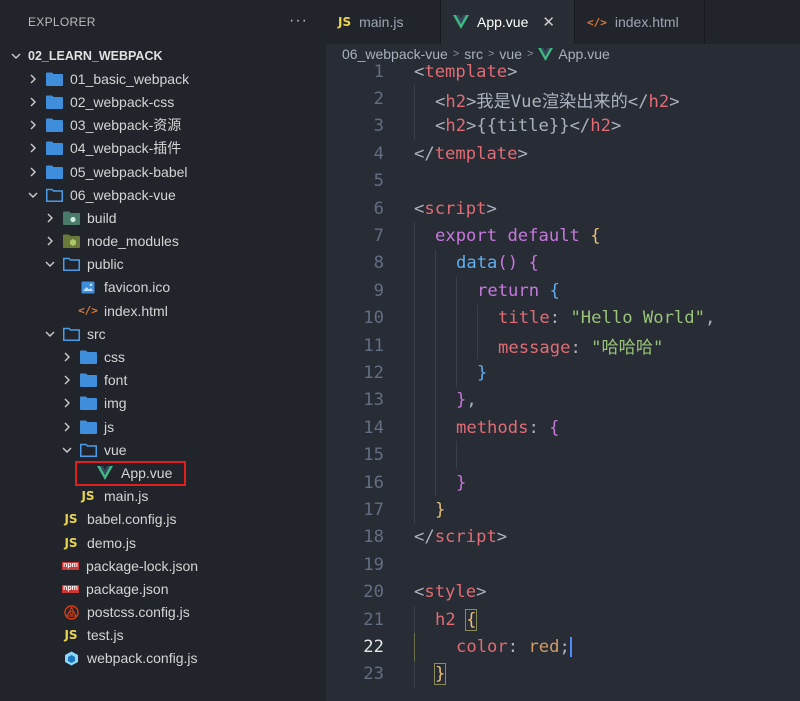 The height and width of the screenshot is (701, 800). What do you see at coordinates (163, 310) in the screenshot?
I see `tree-file: </> index.html` at bounding box center [163, 310].